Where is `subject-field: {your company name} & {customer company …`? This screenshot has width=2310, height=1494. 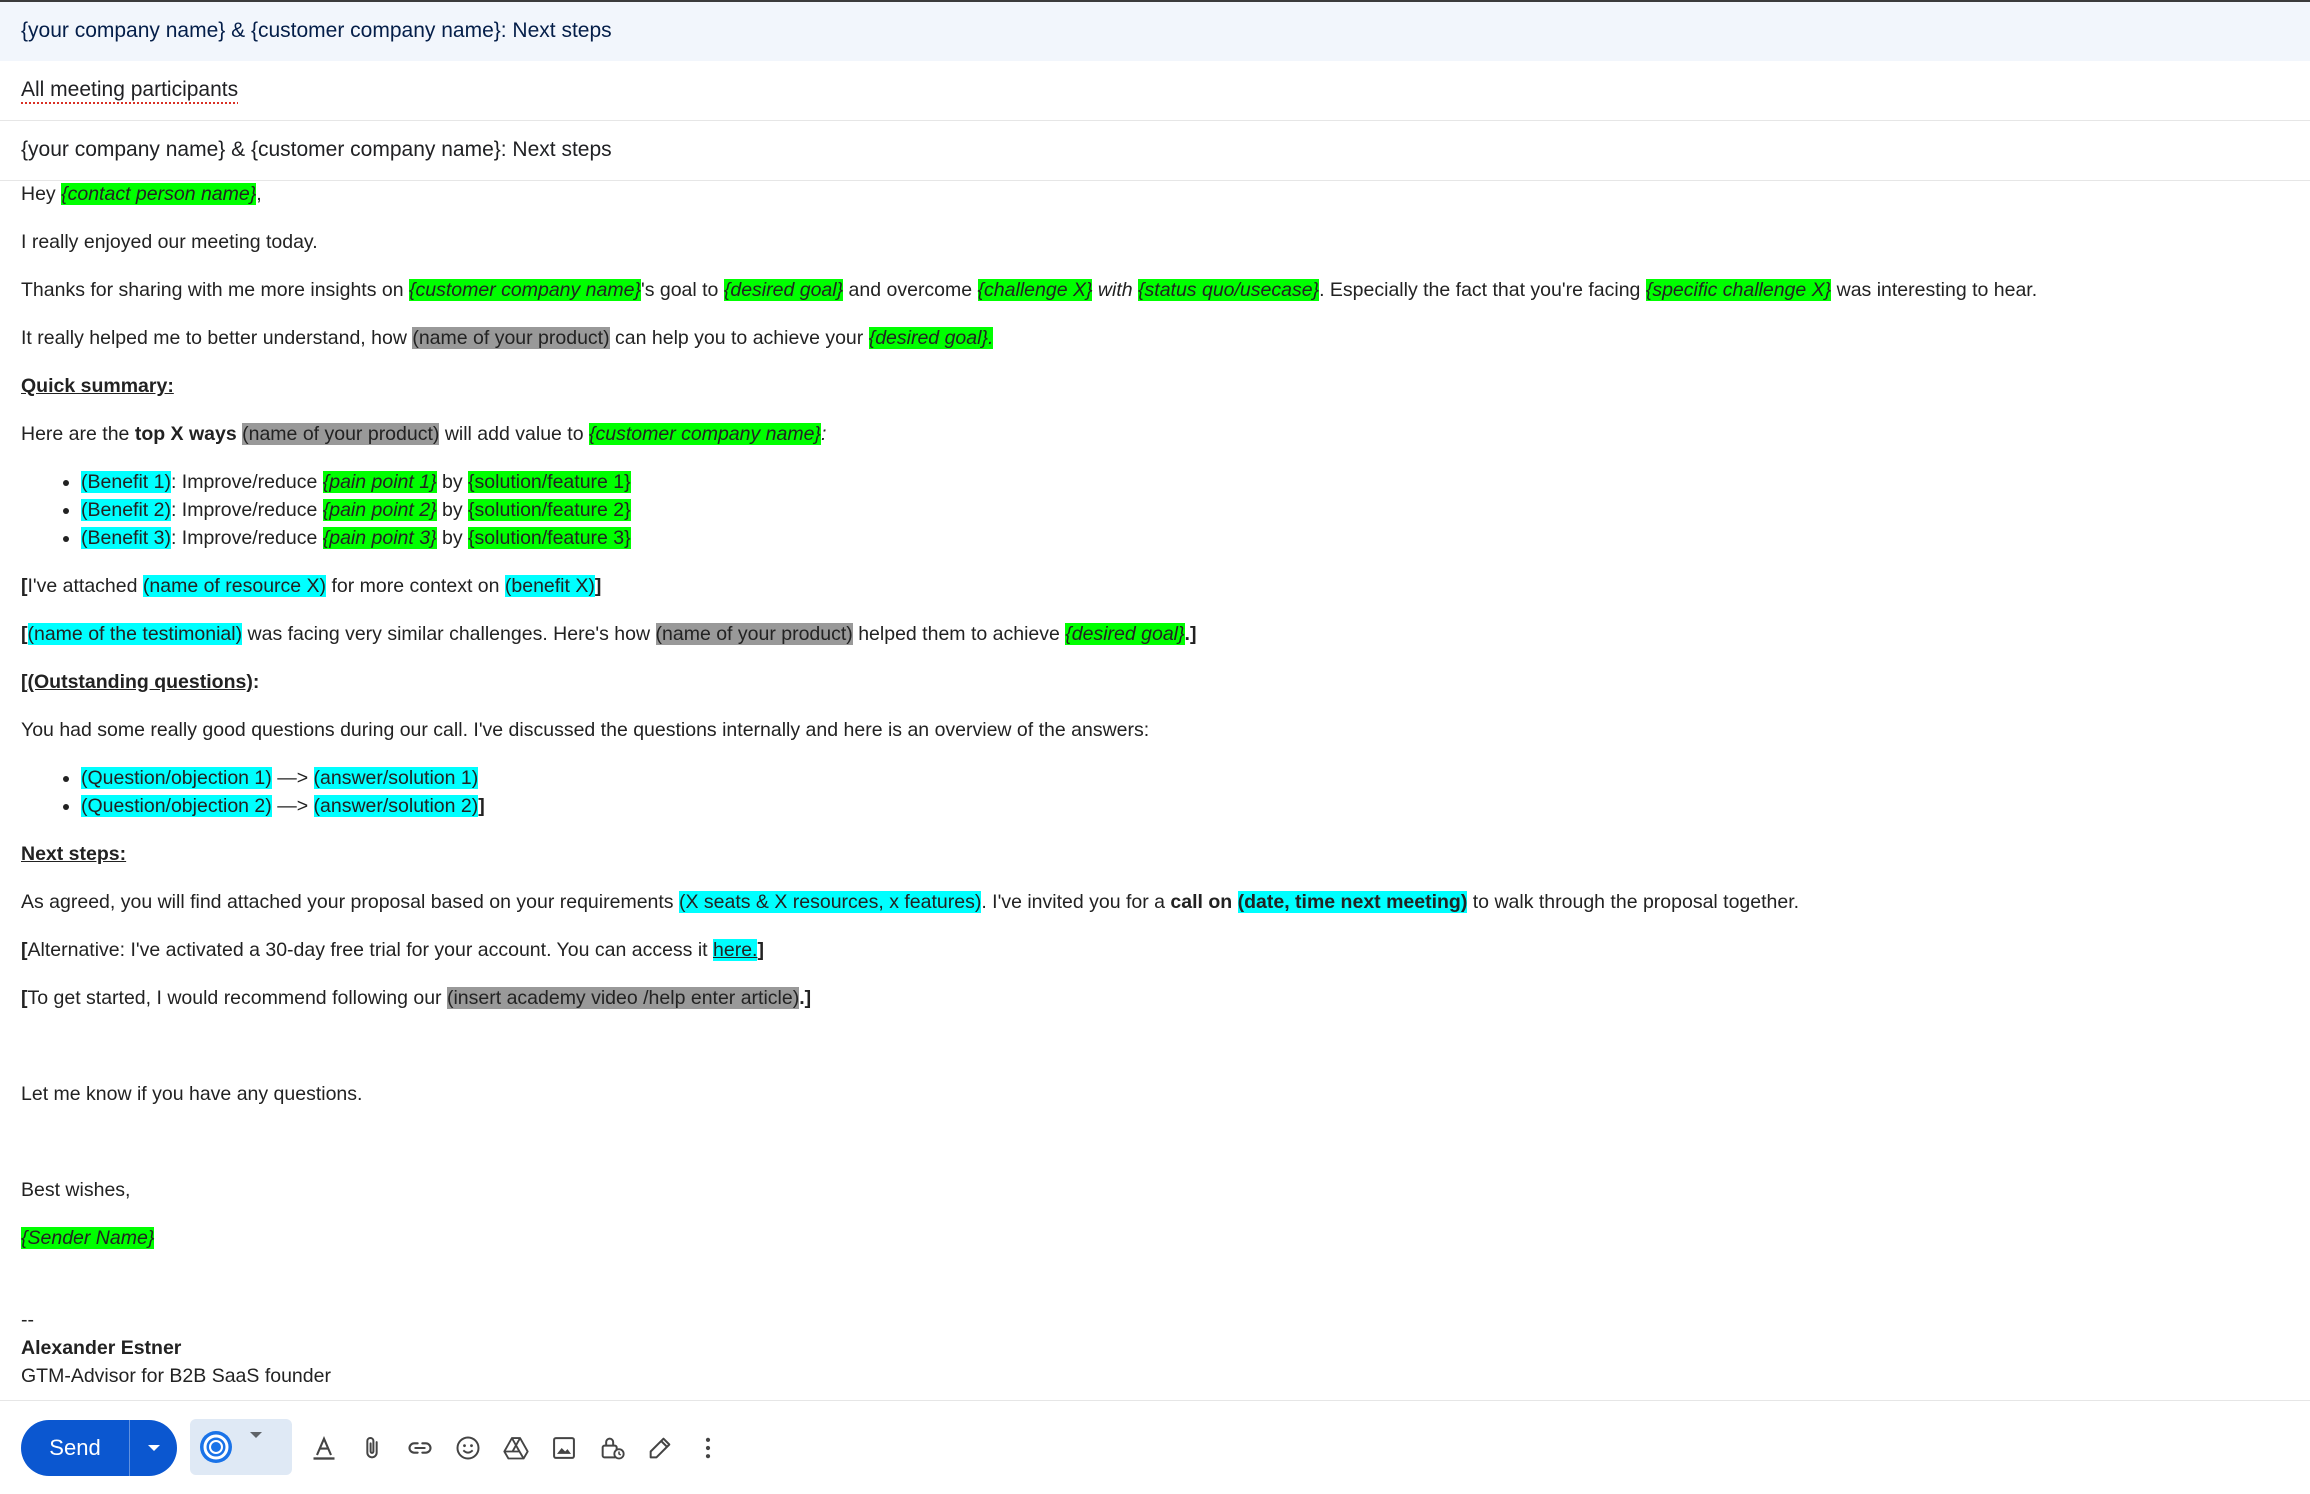
subject-field: {your company name} & {customer company … is located at coordinates (1155, 151).